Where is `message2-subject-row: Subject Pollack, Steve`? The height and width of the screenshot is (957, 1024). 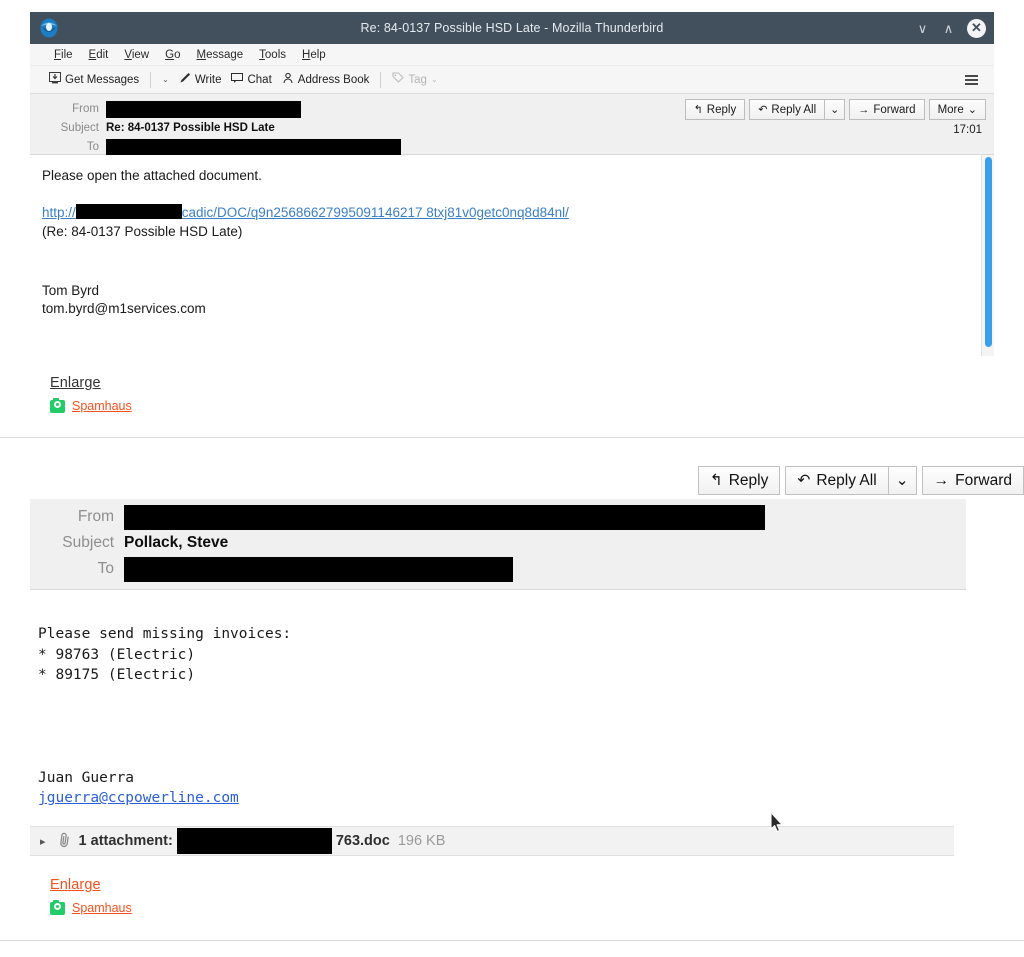 message2-subject-row: Subject Pollack, Steve is located at coordinates (498, 543).